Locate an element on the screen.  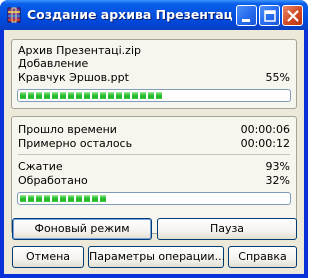
elapsed-value: 00:00:06 is located at coordinates (265, 129).